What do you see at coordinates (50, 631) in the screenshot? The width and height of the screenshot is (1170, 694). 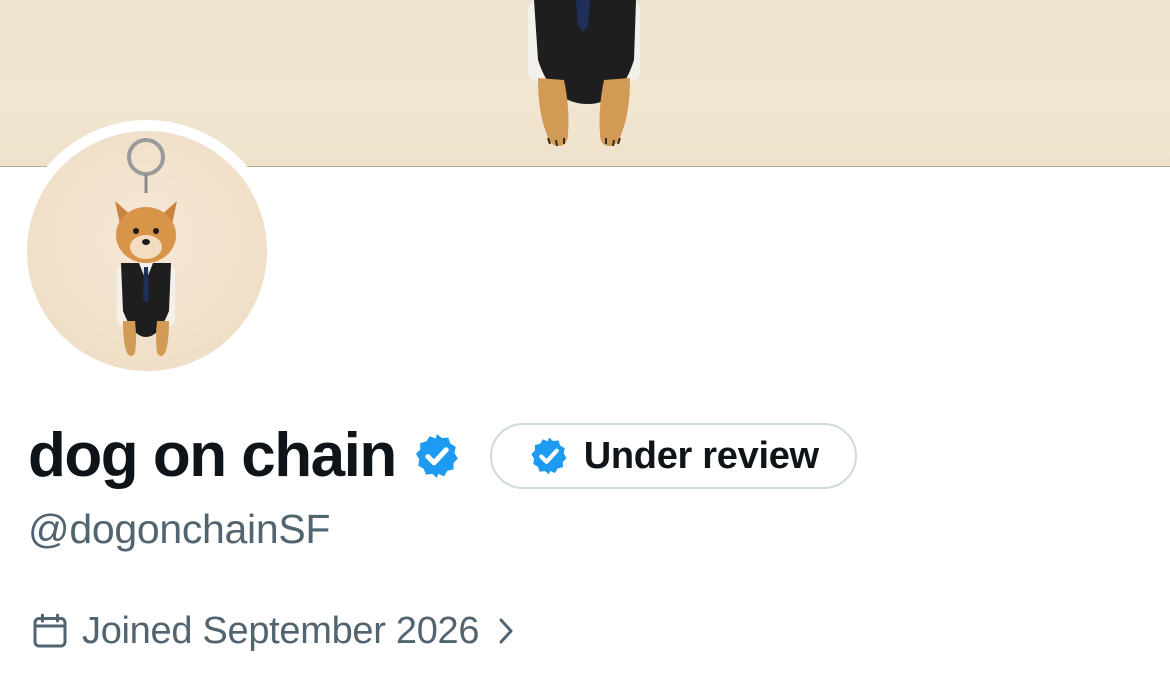 I see `calendar-icon` at bounding box center [50, 631].